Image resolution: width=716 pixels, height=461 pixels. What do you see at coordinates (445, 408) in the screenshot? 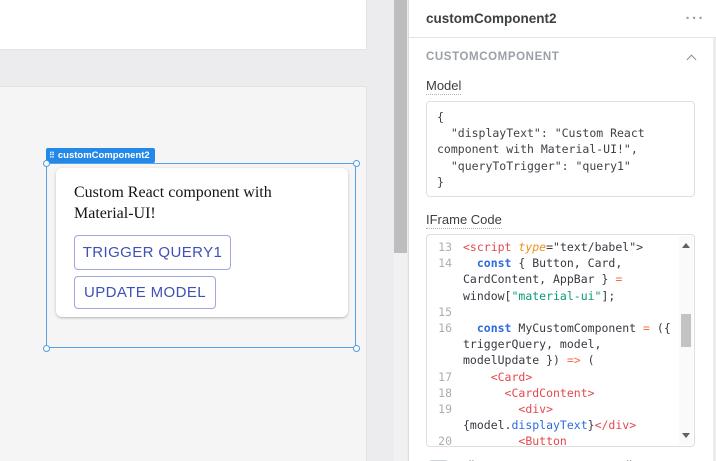
I see `line-number: 19` at bounding box center [445, 408].